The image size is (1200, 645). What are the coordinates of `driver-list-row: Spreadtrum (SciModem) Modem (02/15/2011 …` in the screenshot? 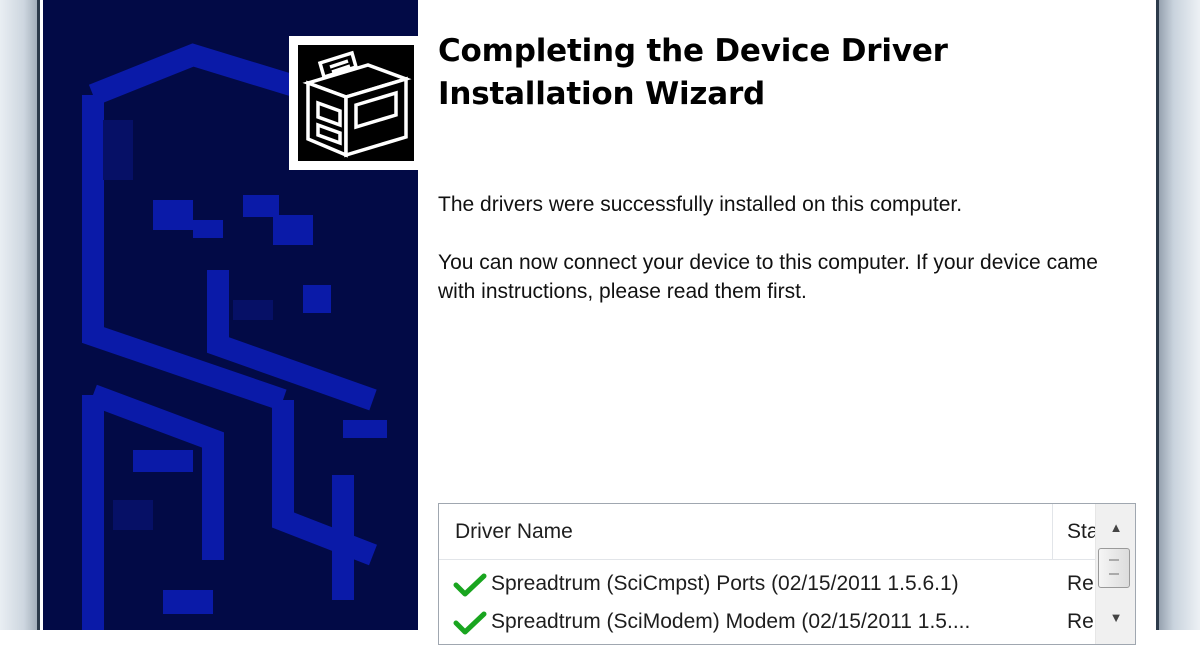 It's located at (767, 622).